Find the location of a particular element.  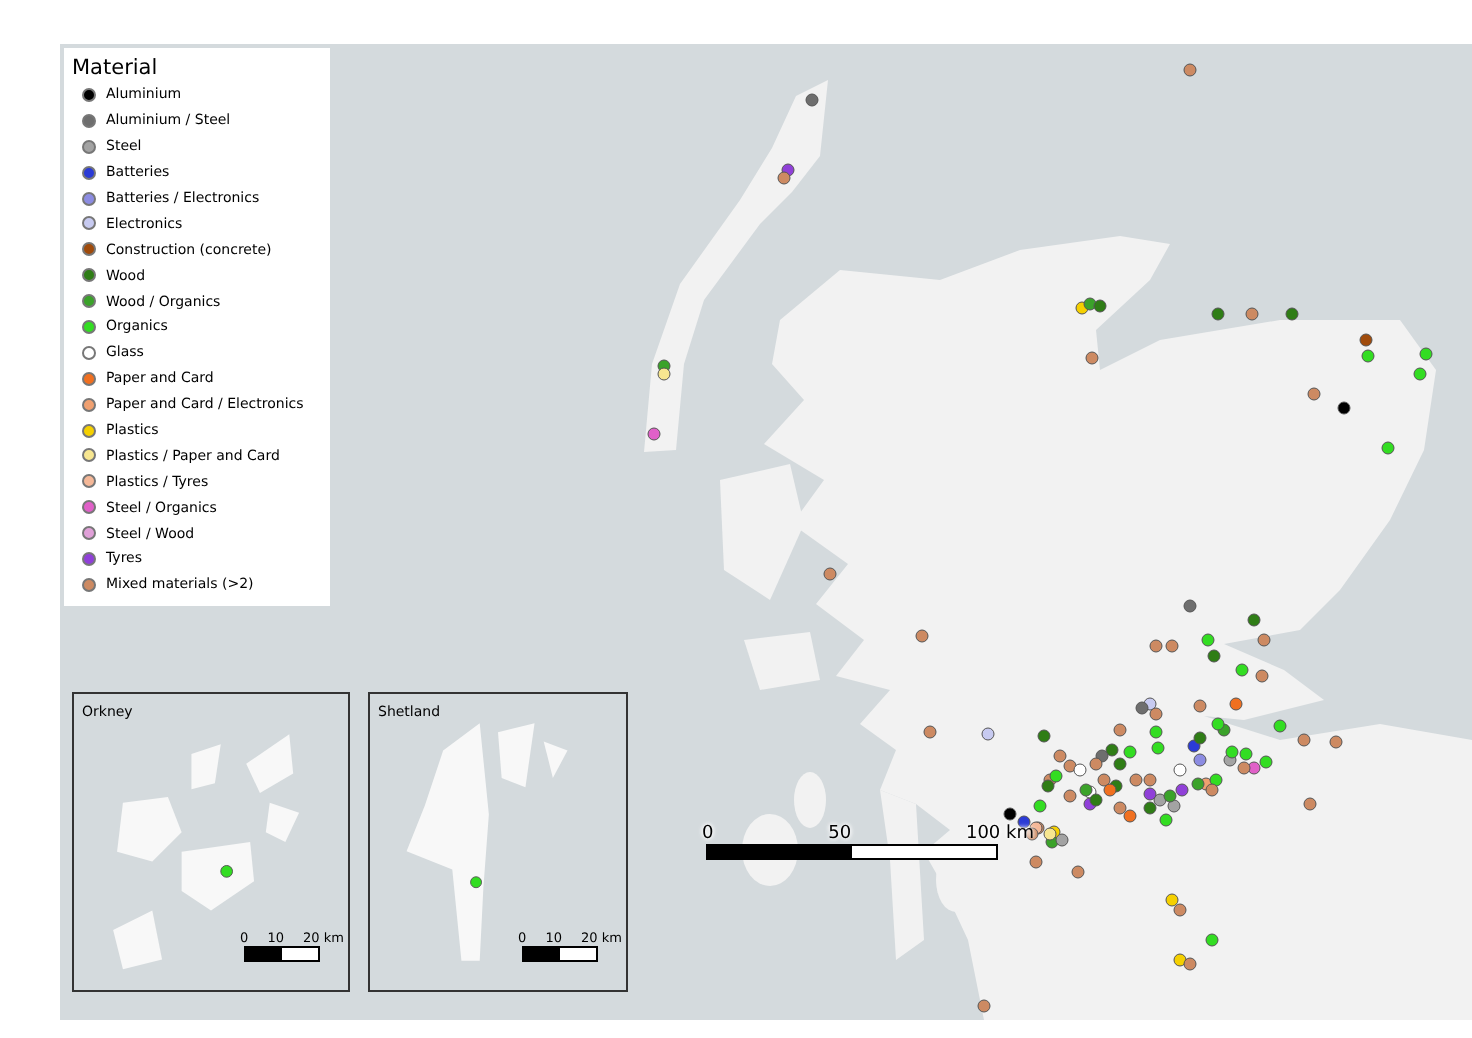

scale-label: 50 is located at coordinates (840, 834).